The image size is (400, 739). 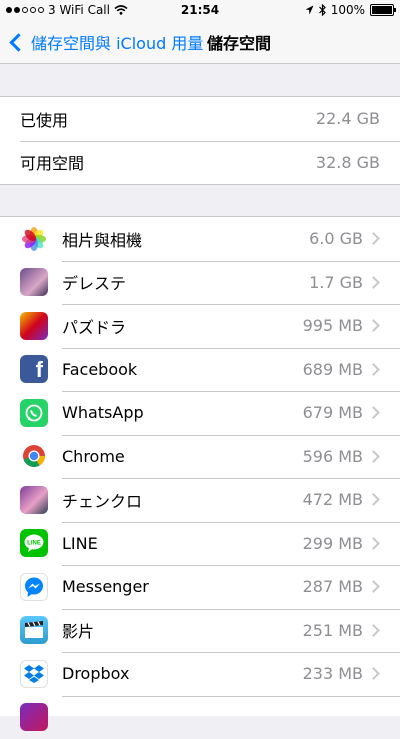 What do you see at coordinates (34, 326) in the screenshot?
I see `puzzle-dragons-icon` at bounding box center [34, 326].